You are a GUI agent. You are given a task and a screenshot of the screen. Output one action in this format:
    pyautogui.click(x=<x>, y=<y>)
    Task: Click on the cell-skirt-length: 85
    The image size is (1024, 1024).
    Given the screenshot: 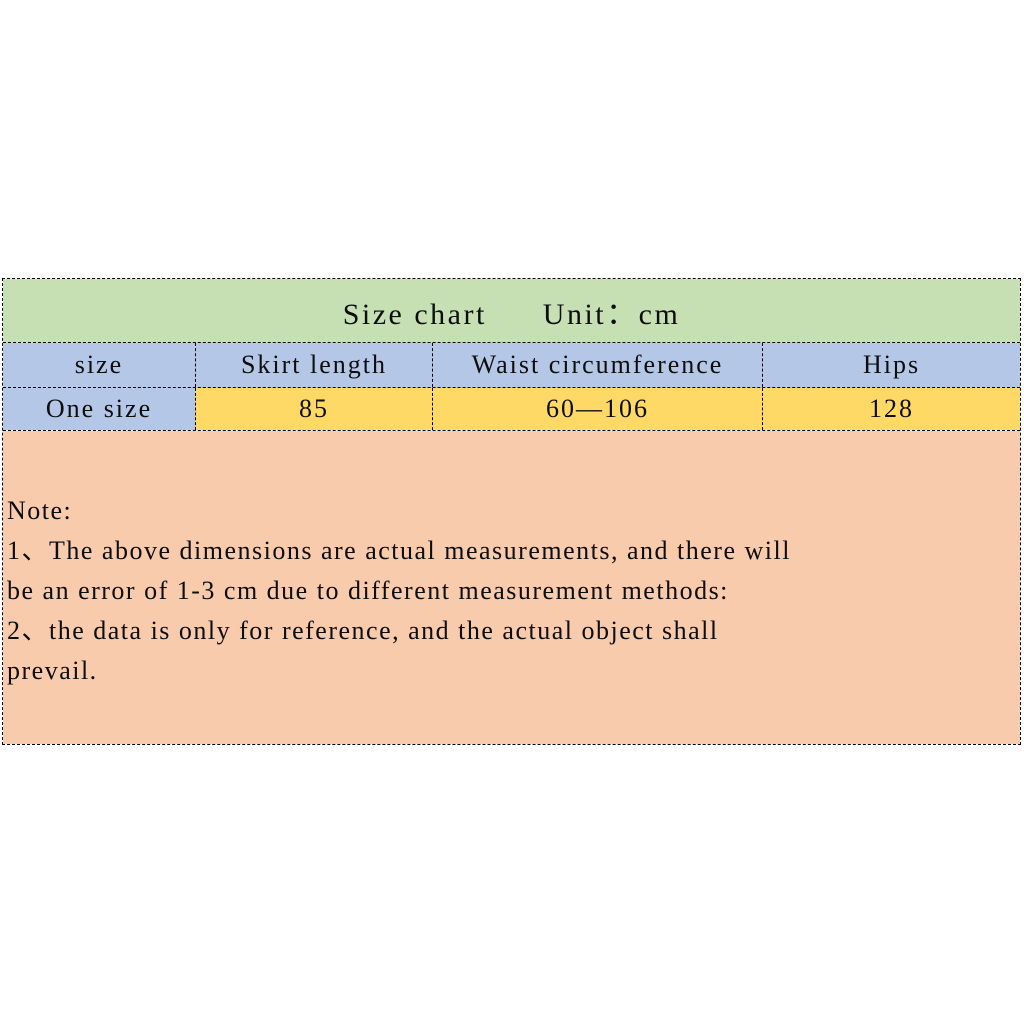 What is the action you would take?
    pyautogui.click(x=313, y=409)
    